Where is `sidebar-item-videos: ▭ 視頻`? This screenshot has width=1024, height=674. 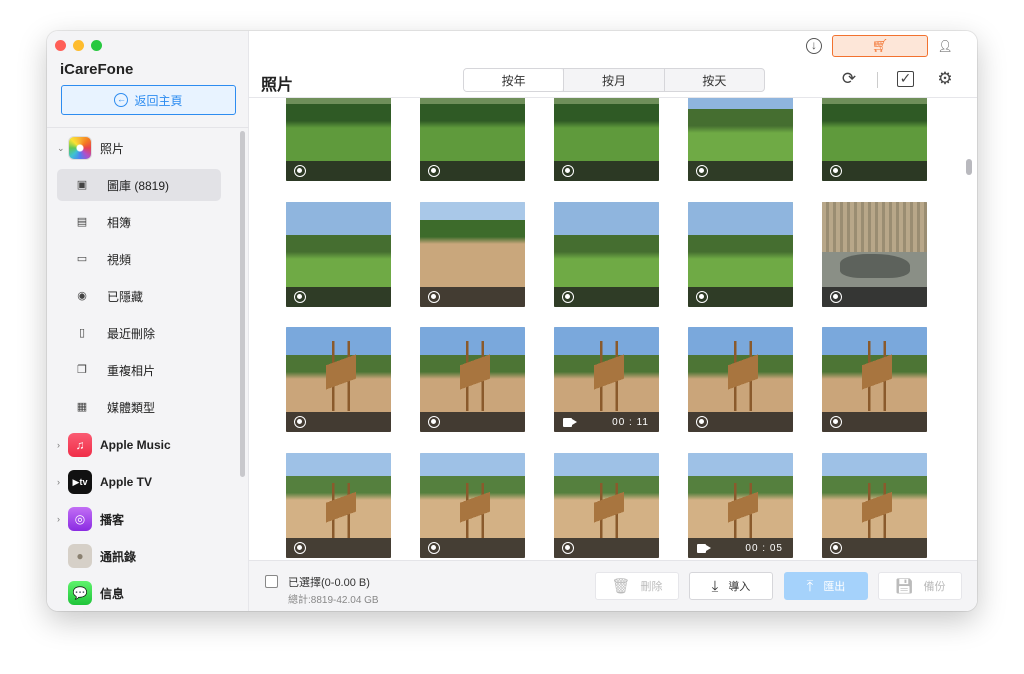
sidebar-item-videos: ▭ 視頻 is located at coordinates (139, 259).